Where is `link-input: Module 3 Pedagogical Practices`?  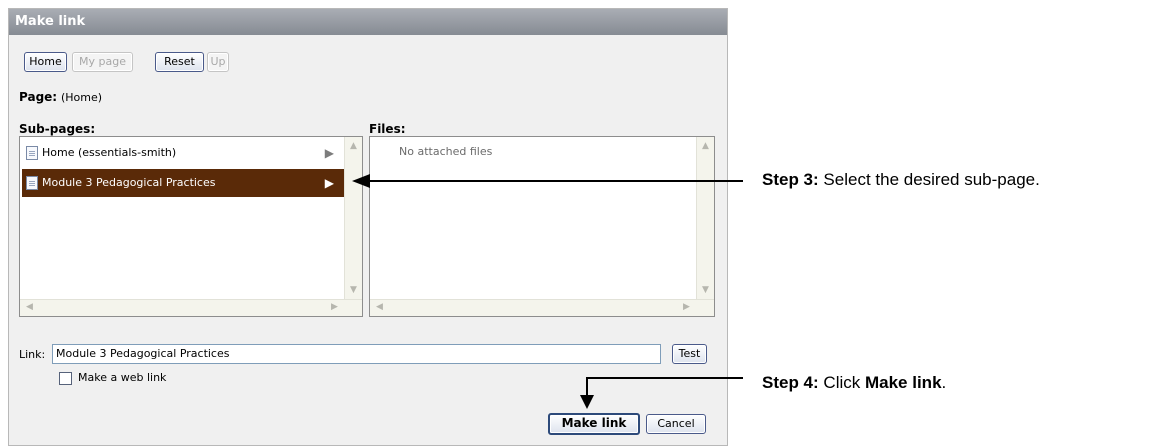 link-input: Module 3 Pedagogical Practices is located at coordinates (356, 354).